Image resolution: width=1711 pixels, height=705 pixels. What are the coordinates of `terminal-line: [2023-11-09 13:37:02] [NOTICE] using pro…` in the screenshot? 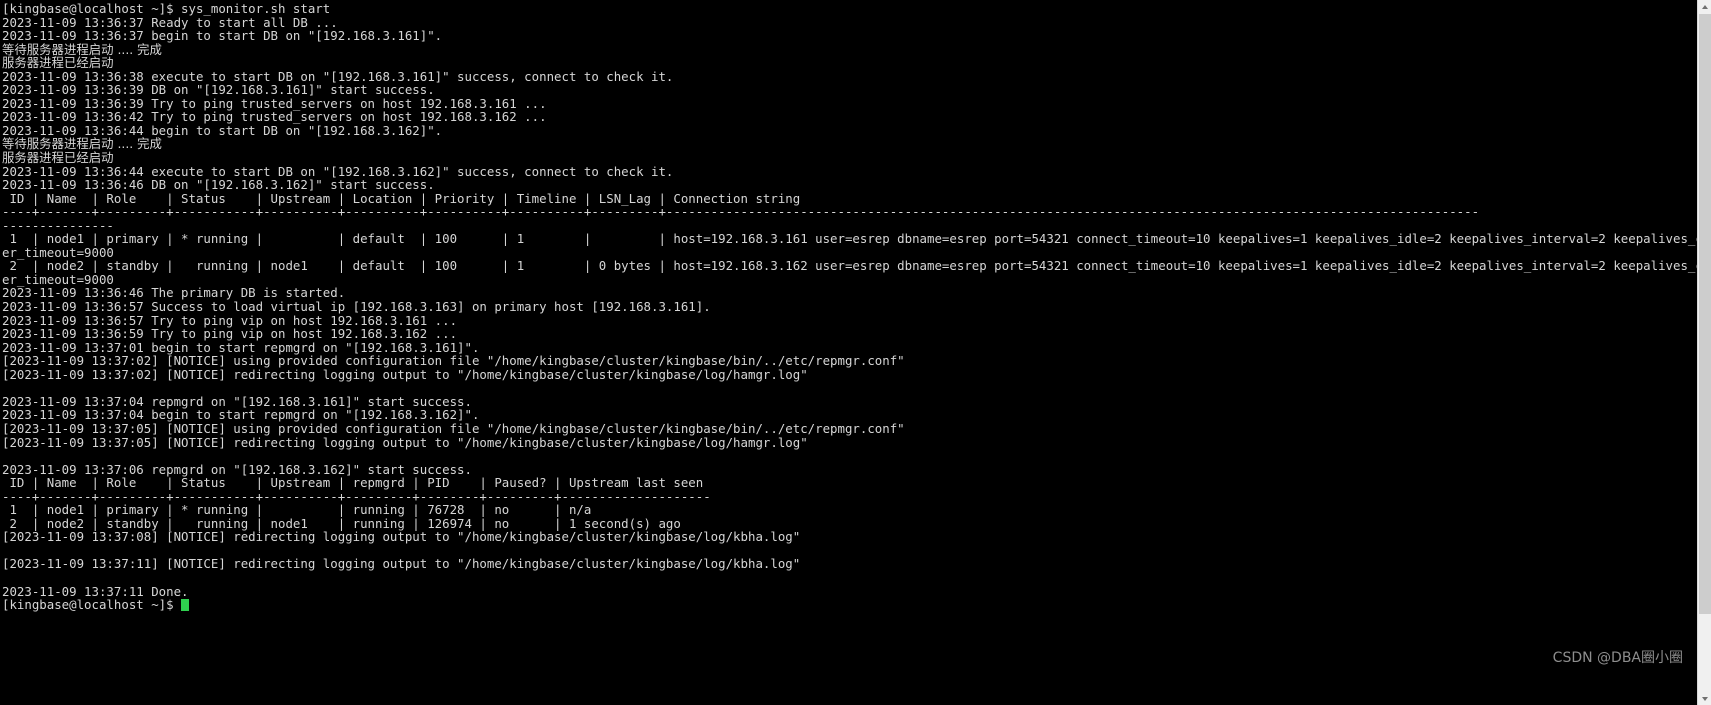 It's located at (453, 361).